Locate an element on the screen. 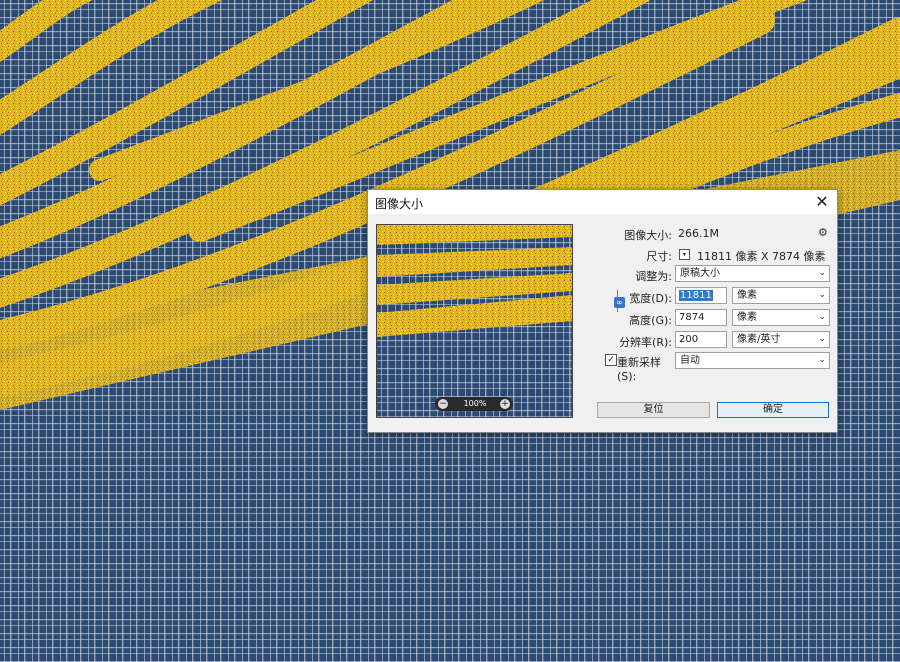 This screenshot has width=900, height=662. width-input: 11811 is located at coordinates (701, 295).